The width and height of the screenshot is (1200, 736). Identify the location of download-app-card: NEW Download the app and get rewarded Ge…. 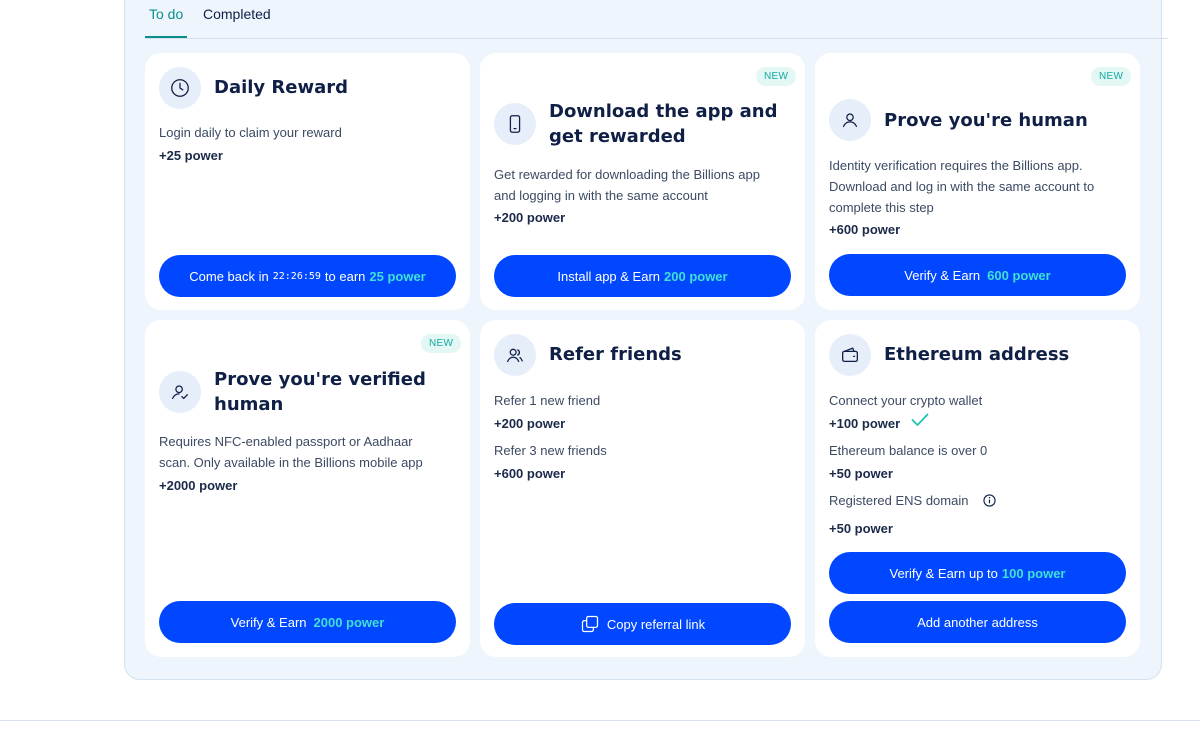
(642, 181).